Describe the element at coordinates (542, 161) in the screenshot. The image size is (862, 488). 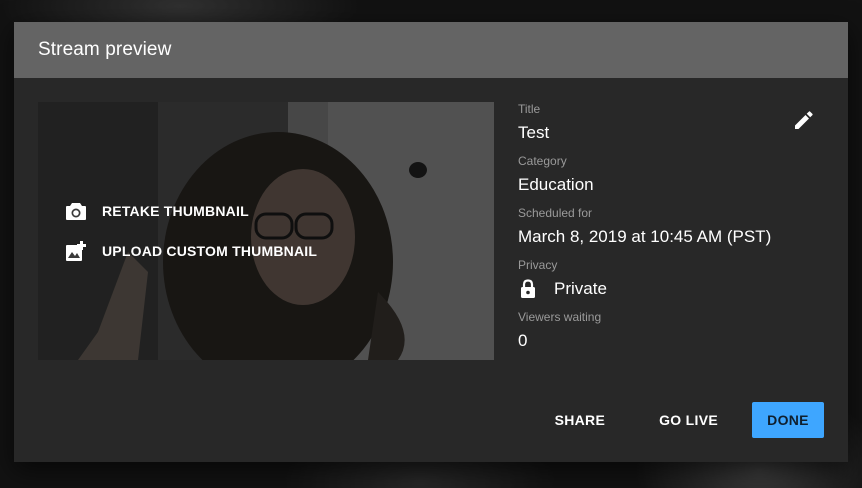
I see `category-label: Category` at that location.